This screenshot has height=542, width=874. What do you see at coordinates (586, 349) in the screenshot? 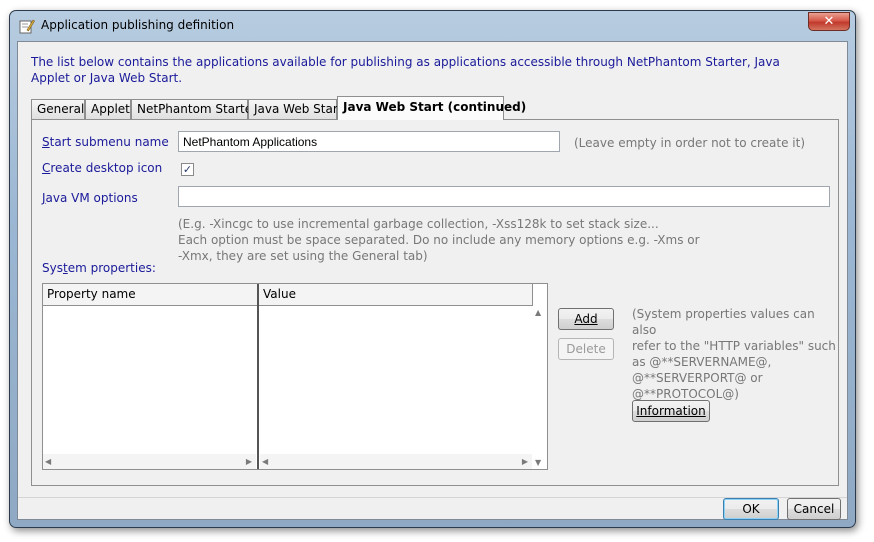
I see `delete-button: Delete` at bounding box center [586, 349].